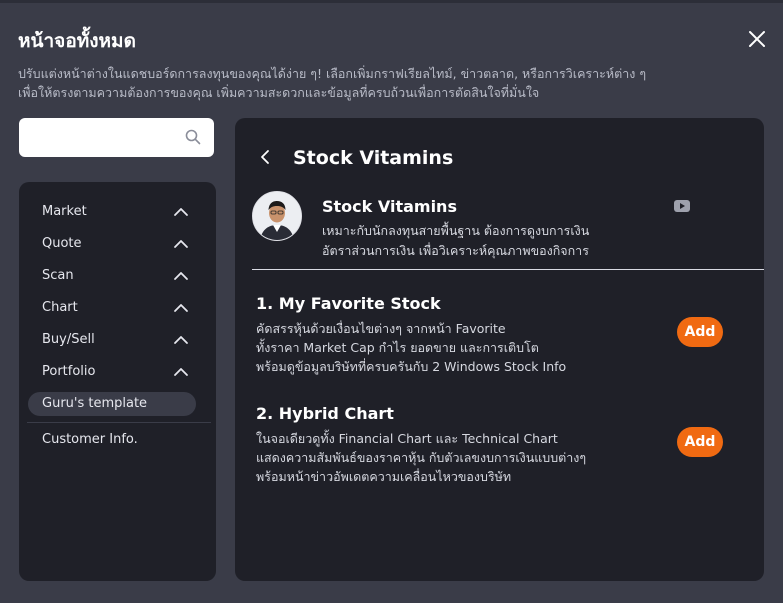  I want to click on close-icon, so click(757, 39).